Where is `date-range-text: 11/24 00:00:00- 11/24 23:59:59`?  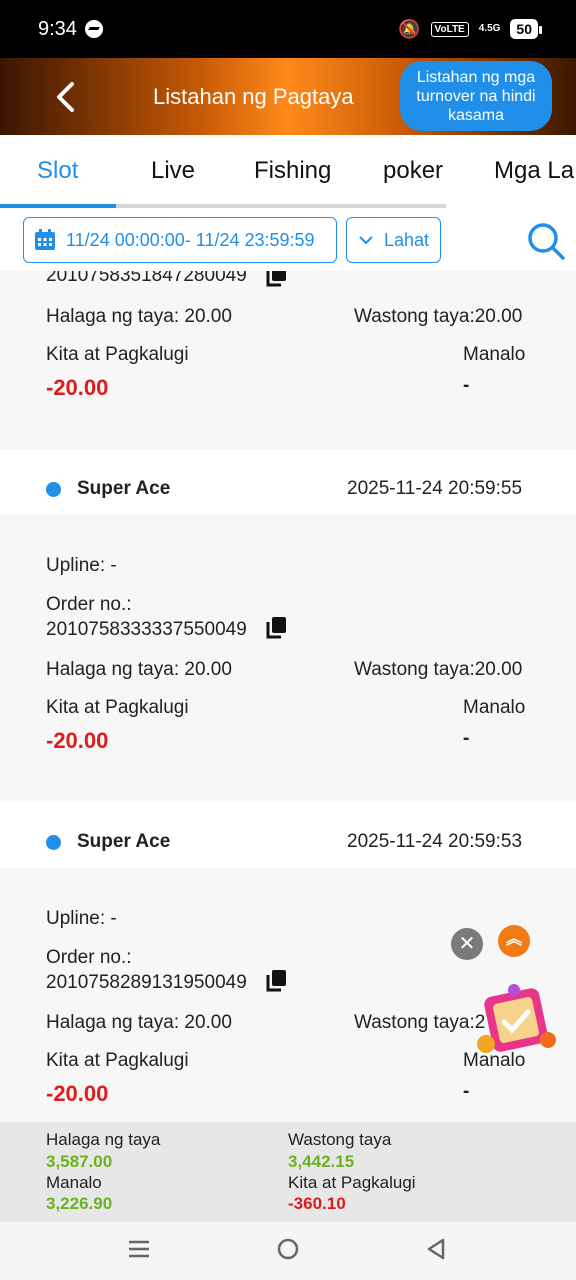
date-range-text: 11/24 00:00:00- 11/24 23:59:59 is located at coordinates (190, 239).